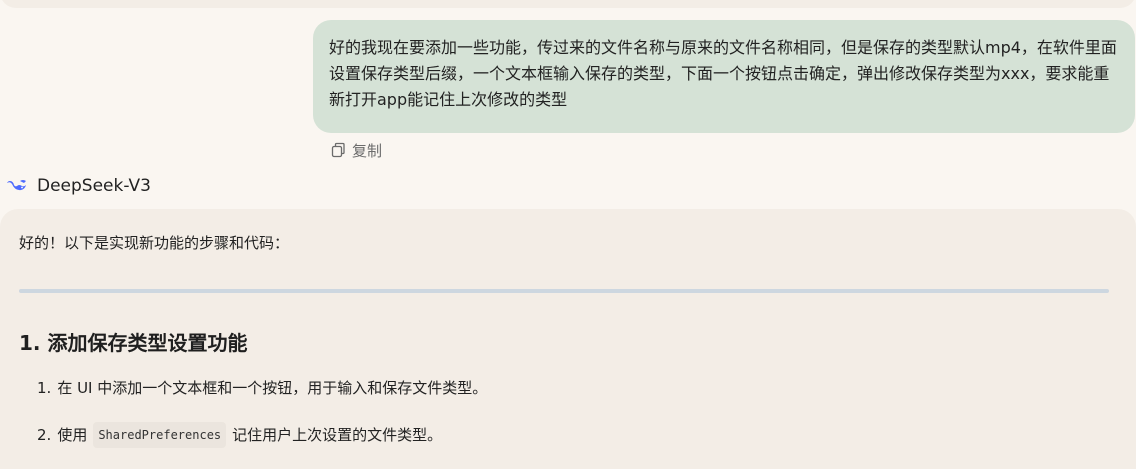  What do you see at coordinates (94, 186) in the screenshot?
I see `model-name: DeepSeek-V3` at bounding box center [94, 186].